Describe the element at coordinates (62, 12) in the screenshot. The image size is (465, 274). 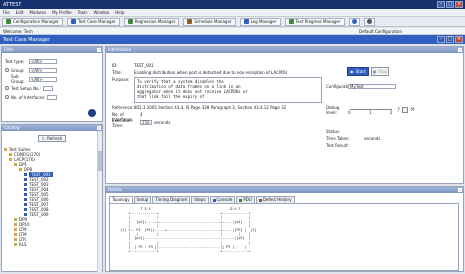
I see `menu-my-profile: My Profile` at that location.